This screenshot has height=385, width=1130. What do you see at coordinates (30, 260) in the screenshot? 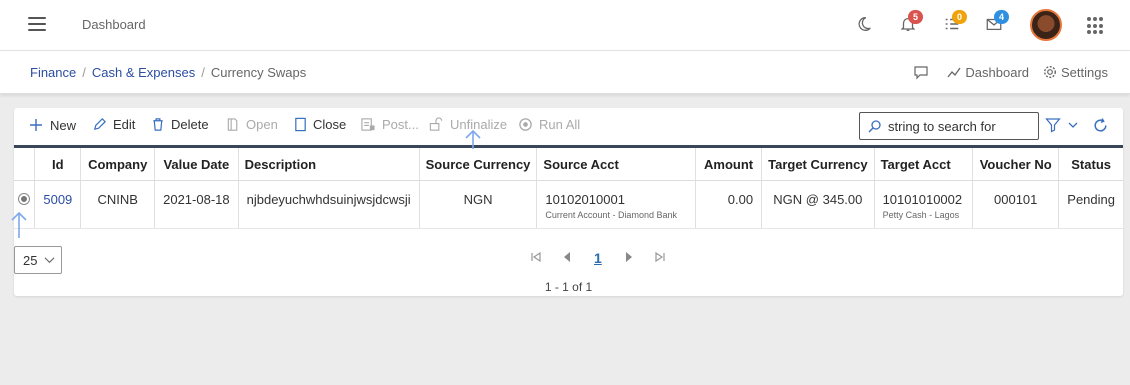
I see `page-size-value: 25` at bounding box center [30, 260].